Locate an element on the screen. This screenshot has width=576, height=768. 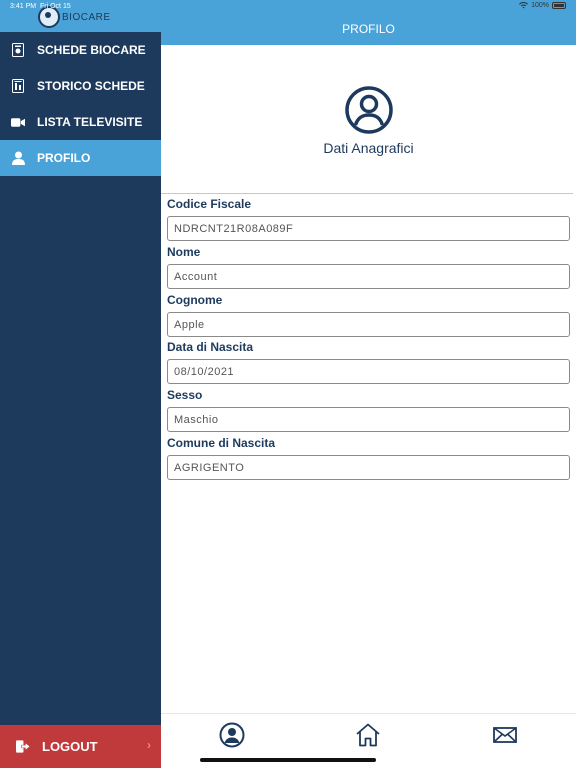
chevron-right-icon: › is located at coordinates (149, 745).